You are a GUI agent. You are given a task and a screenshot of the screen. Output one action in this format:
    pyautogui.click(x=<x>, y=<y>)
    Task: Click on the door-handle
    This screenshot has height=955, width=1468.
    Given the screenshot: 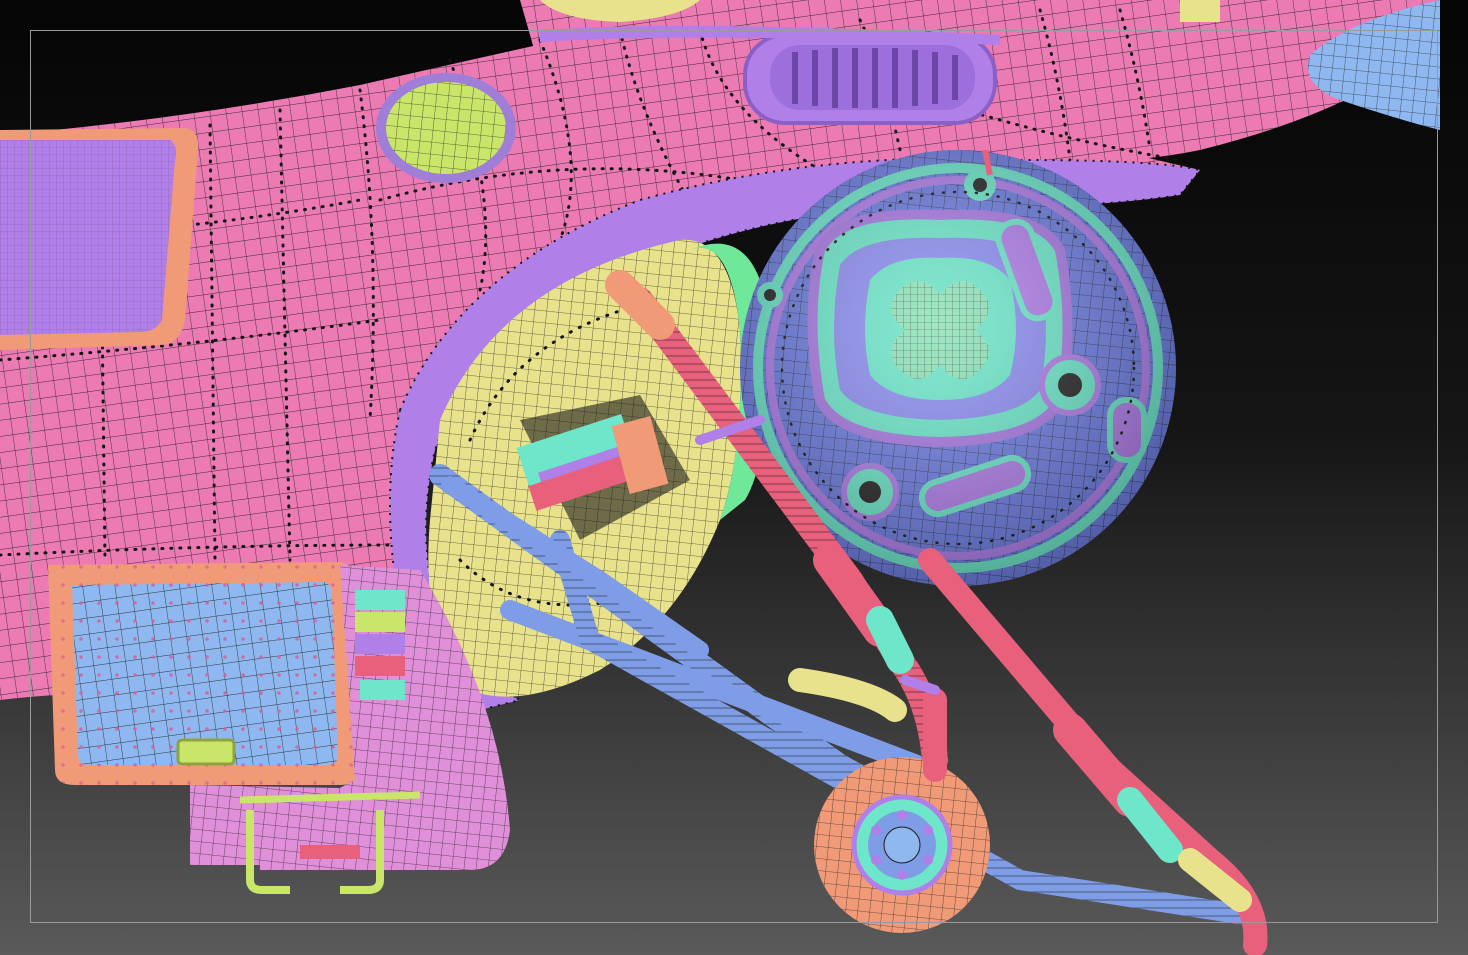 What is the action you would take?
    pyautogui.click(x=206, y=752)
    